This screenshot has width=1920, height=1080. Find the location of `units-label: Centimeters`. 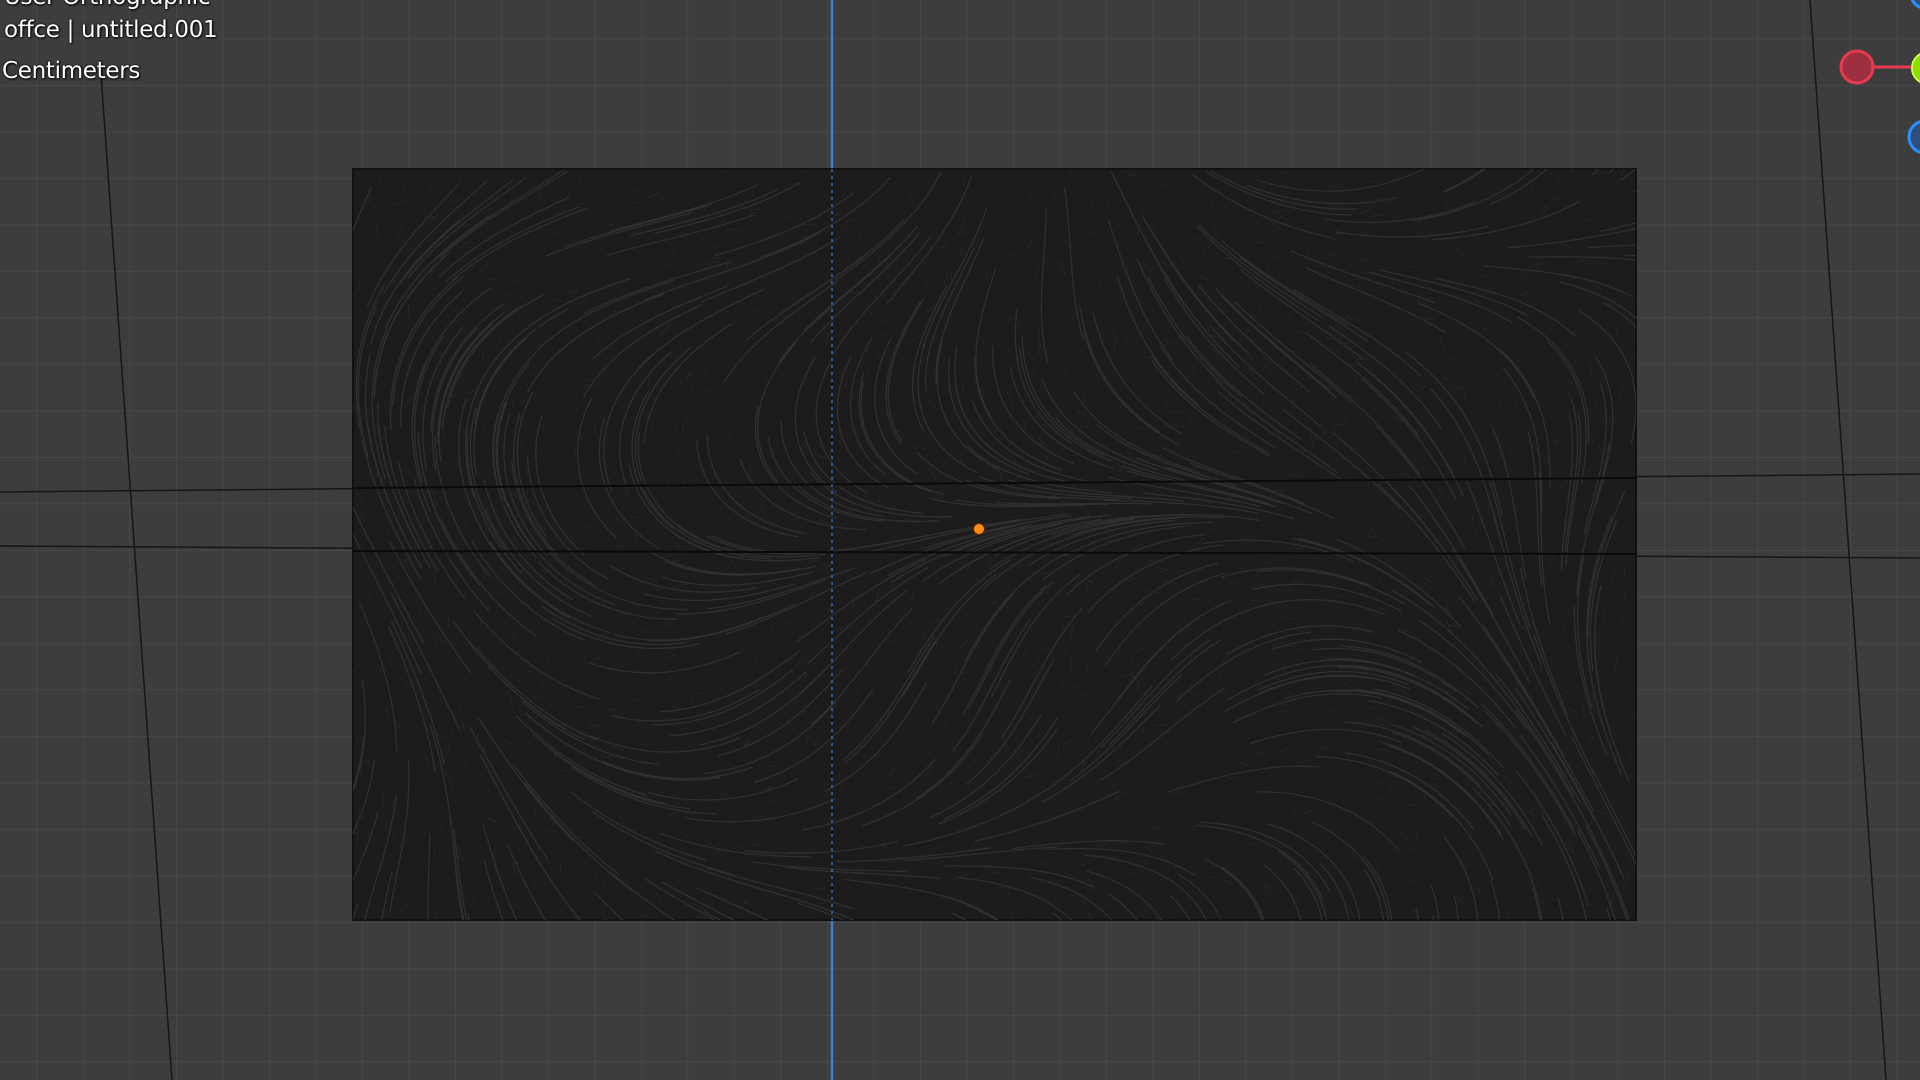

units-label: Centimeters is located at coordinates (71, 71).